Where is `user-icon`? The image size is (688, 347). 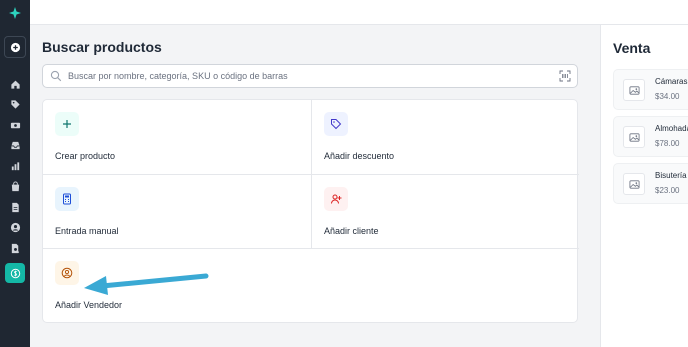 user-icon is located at coordinates (15, 227).